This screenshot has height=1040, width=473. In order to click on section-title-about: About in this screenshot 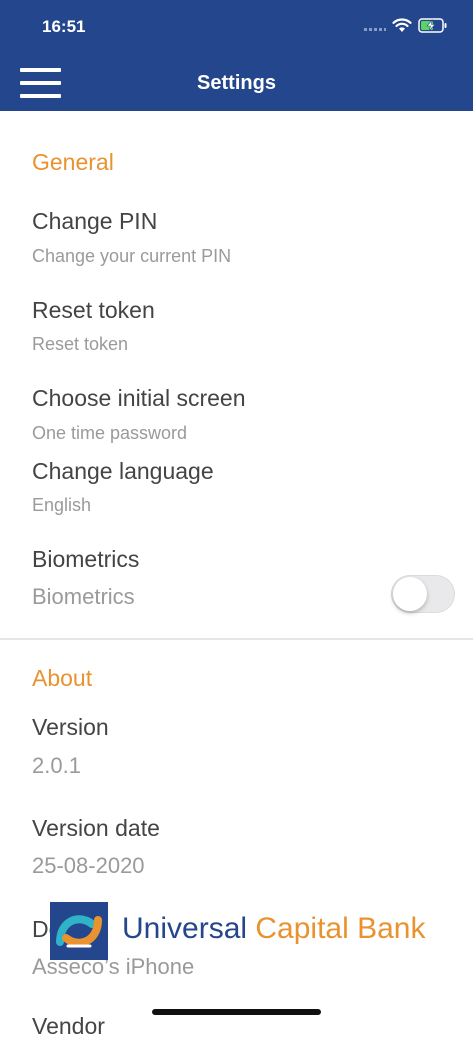, I will do `click(62, 678)`.